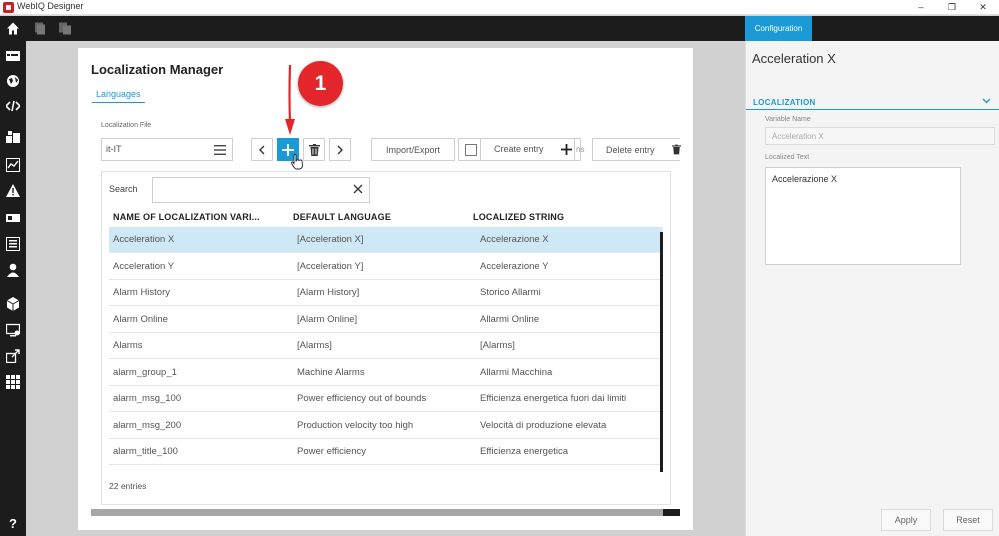 Image resolution: width=999 pixels, height=536 pixels. What do you see at coordinates (261, 190) in the screenshot?
I see `search-input` at bounding box center [261, 190].